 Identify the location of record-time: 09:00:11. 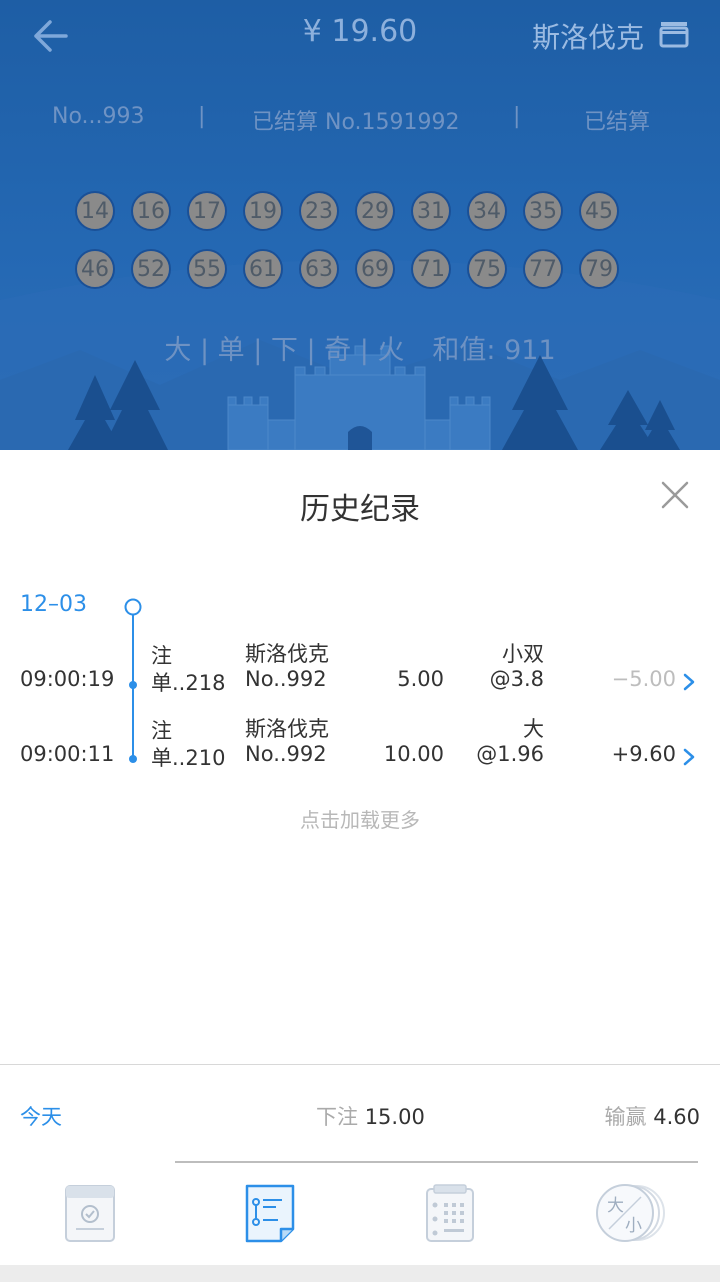
(67, 754).